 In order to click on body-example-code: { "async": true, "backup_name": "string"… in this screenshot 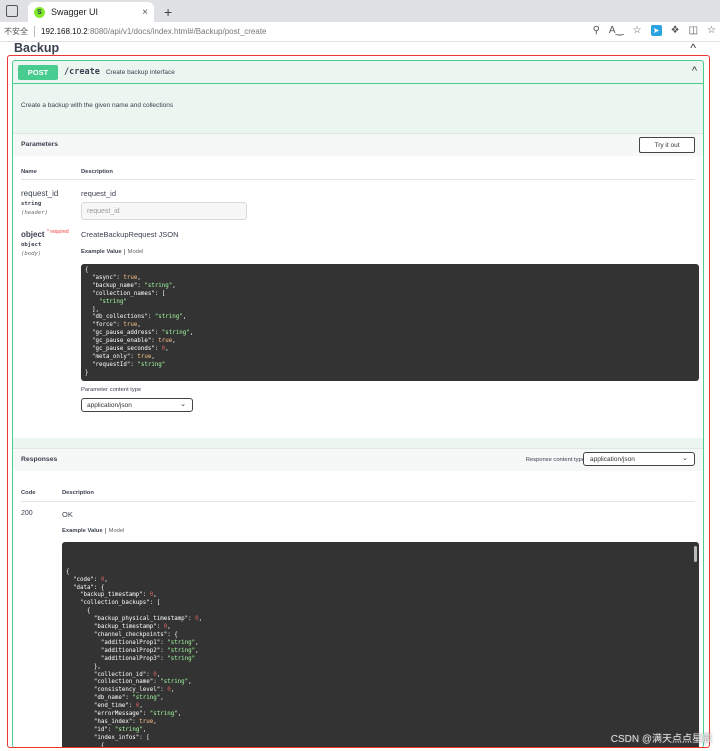, I will do `click(390, 322)`.